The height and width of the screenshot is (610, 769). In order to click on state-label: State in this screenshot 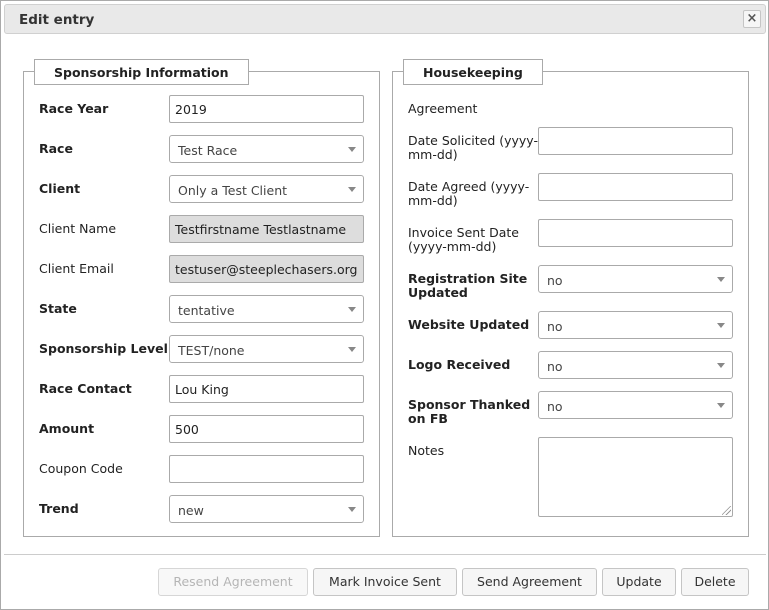, I will do `click(58, 308)`.